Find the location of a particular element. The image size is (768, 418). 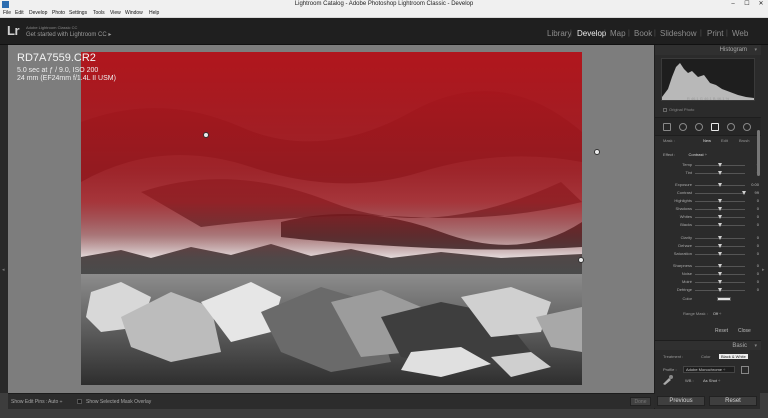

menu-settings: Settings is located at coordinates (78, 13).